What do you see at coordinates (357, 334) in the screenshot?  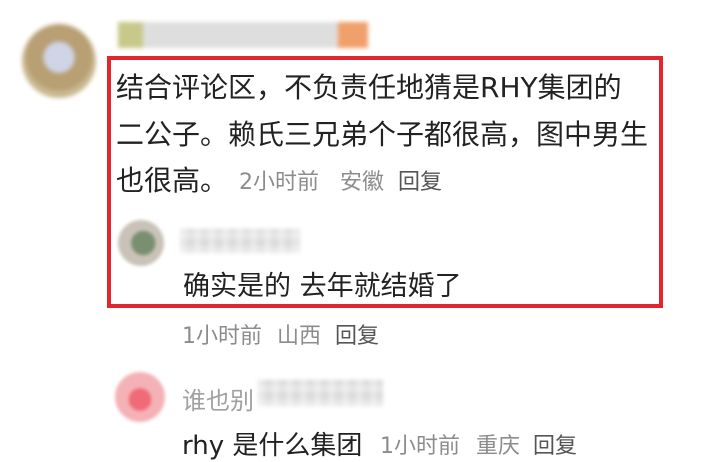 I see `reply-reply-button: 回复` at bounding box center [357, 334].